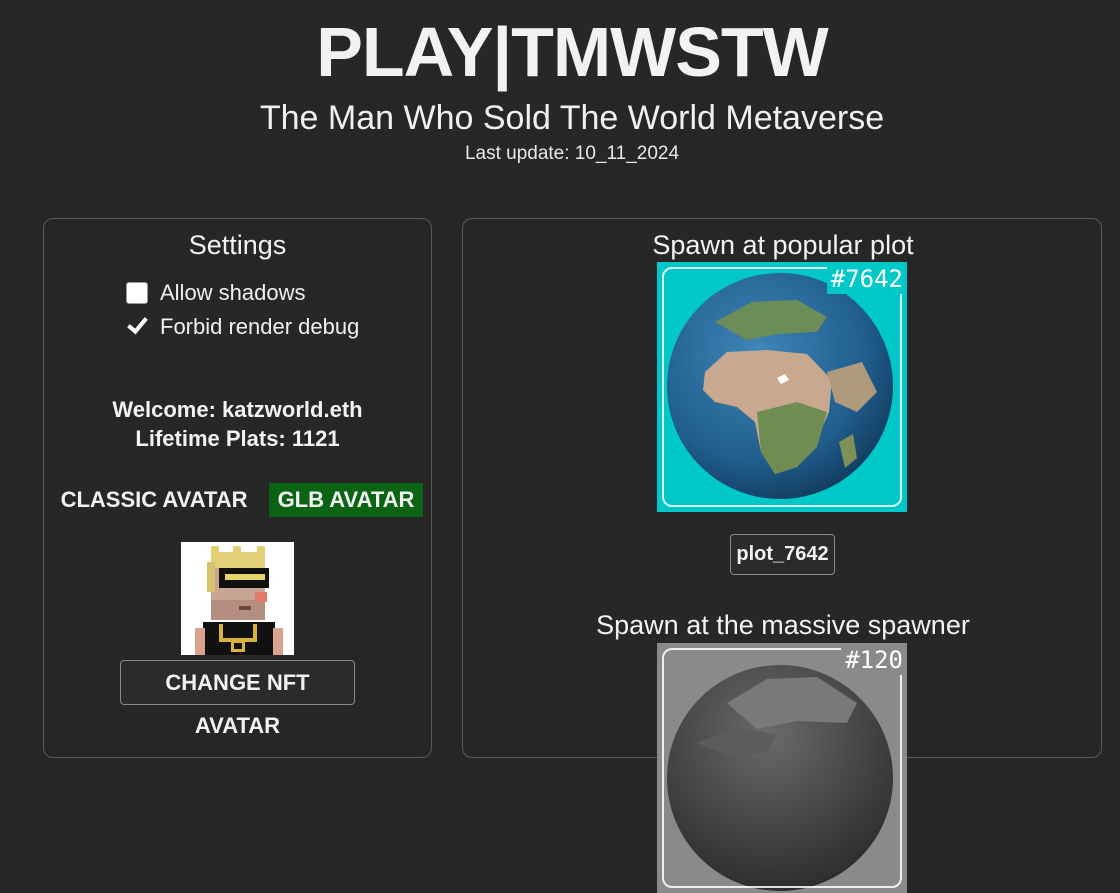 This screenshot has height=893, width=1120. I want to click on page-subtitle: The Man Who Sold The World Metaverse, so click(572, 118).